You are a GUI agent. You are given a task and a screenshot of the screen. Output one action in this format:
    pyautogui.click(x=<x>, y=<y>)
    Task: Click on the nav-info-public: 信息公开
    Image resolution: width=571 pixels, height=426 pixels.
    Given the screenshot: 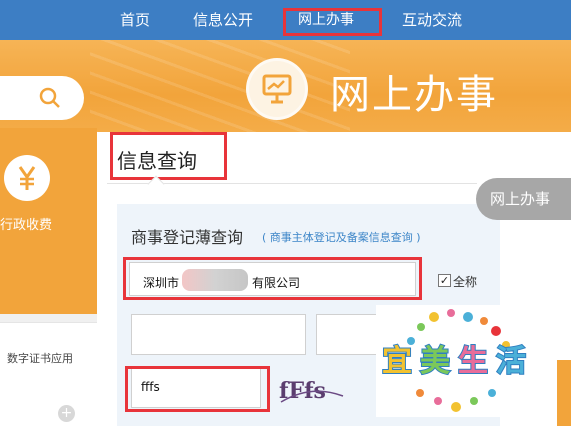 What is the action you would take?
    pyautogui.click(x=223, y=20)
    